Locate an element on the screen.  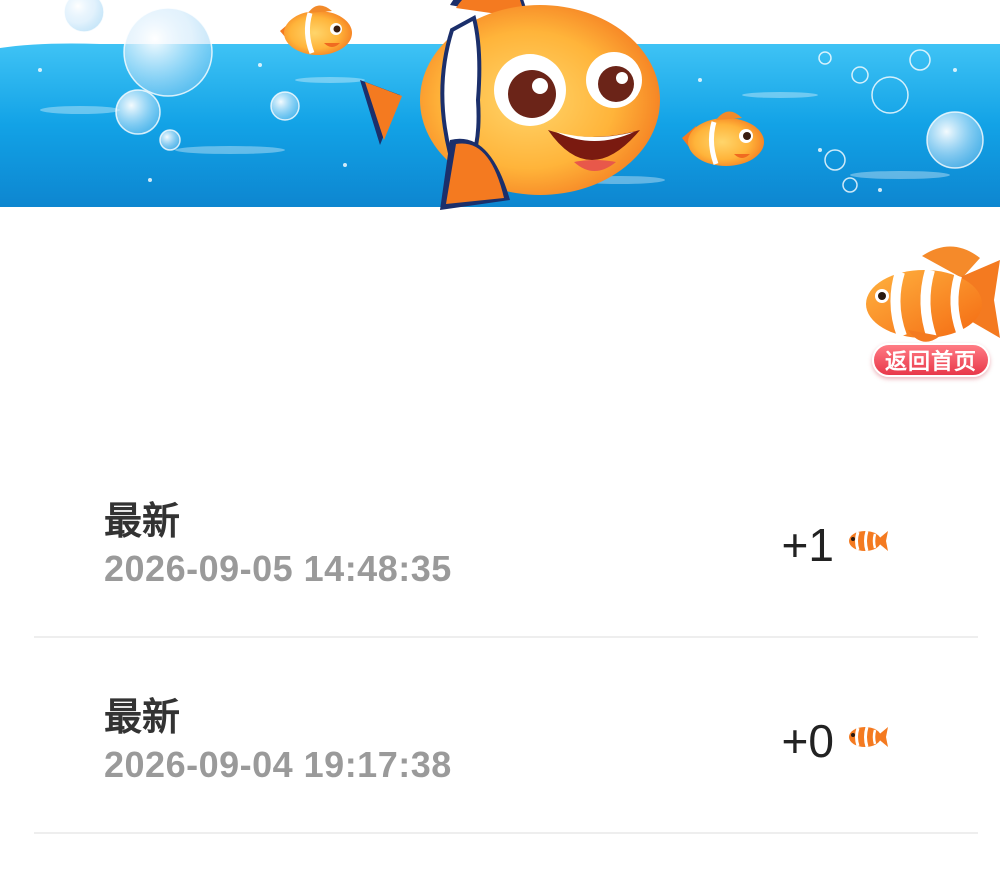
back-home-label: 返回首页 is located at coordinates (931, 360).